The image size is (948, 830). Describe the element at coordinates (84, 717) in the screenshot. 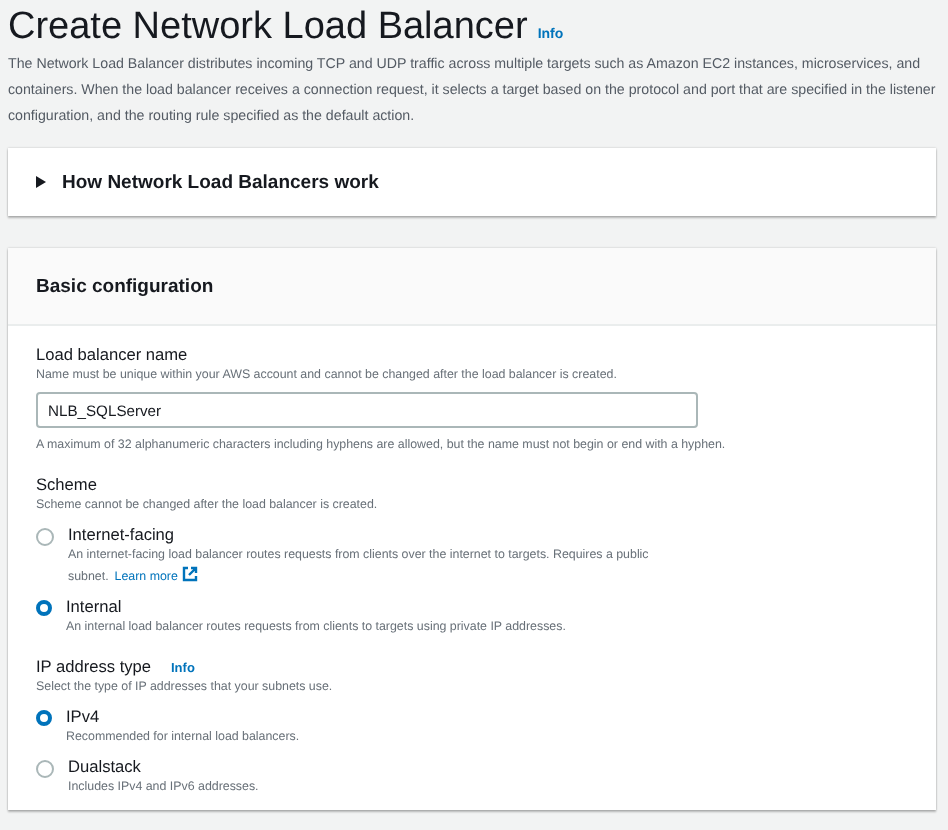

I see `option-label: IPv4` at that location.